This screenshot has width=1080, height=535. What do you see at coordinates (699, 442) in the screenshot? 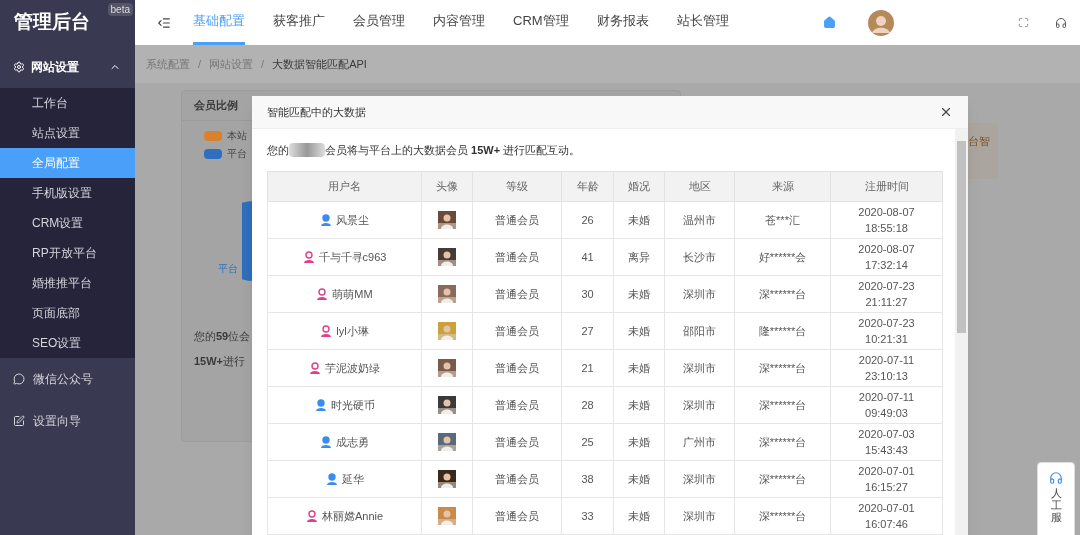
I see `table-cell: 广州市` at bounding box center [699, 442].